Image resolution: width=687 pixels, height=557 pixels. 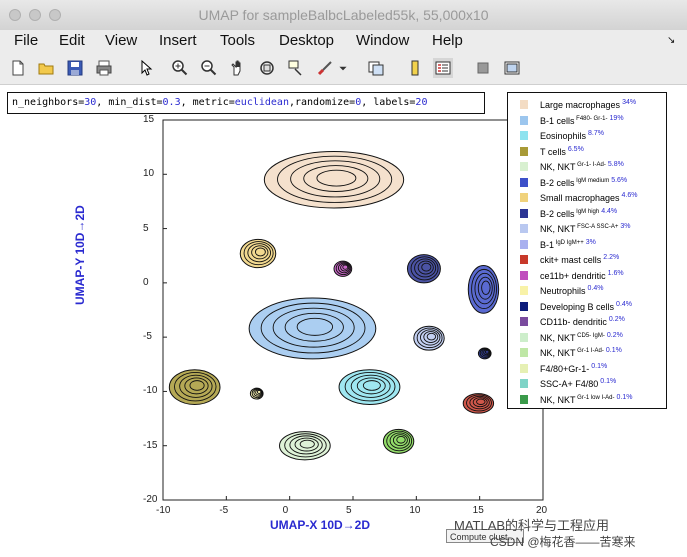 What do you see at coordinates (149, 119) in the screenshot?
I see `y-tick-label: 15` at bounding box center [149, 119].